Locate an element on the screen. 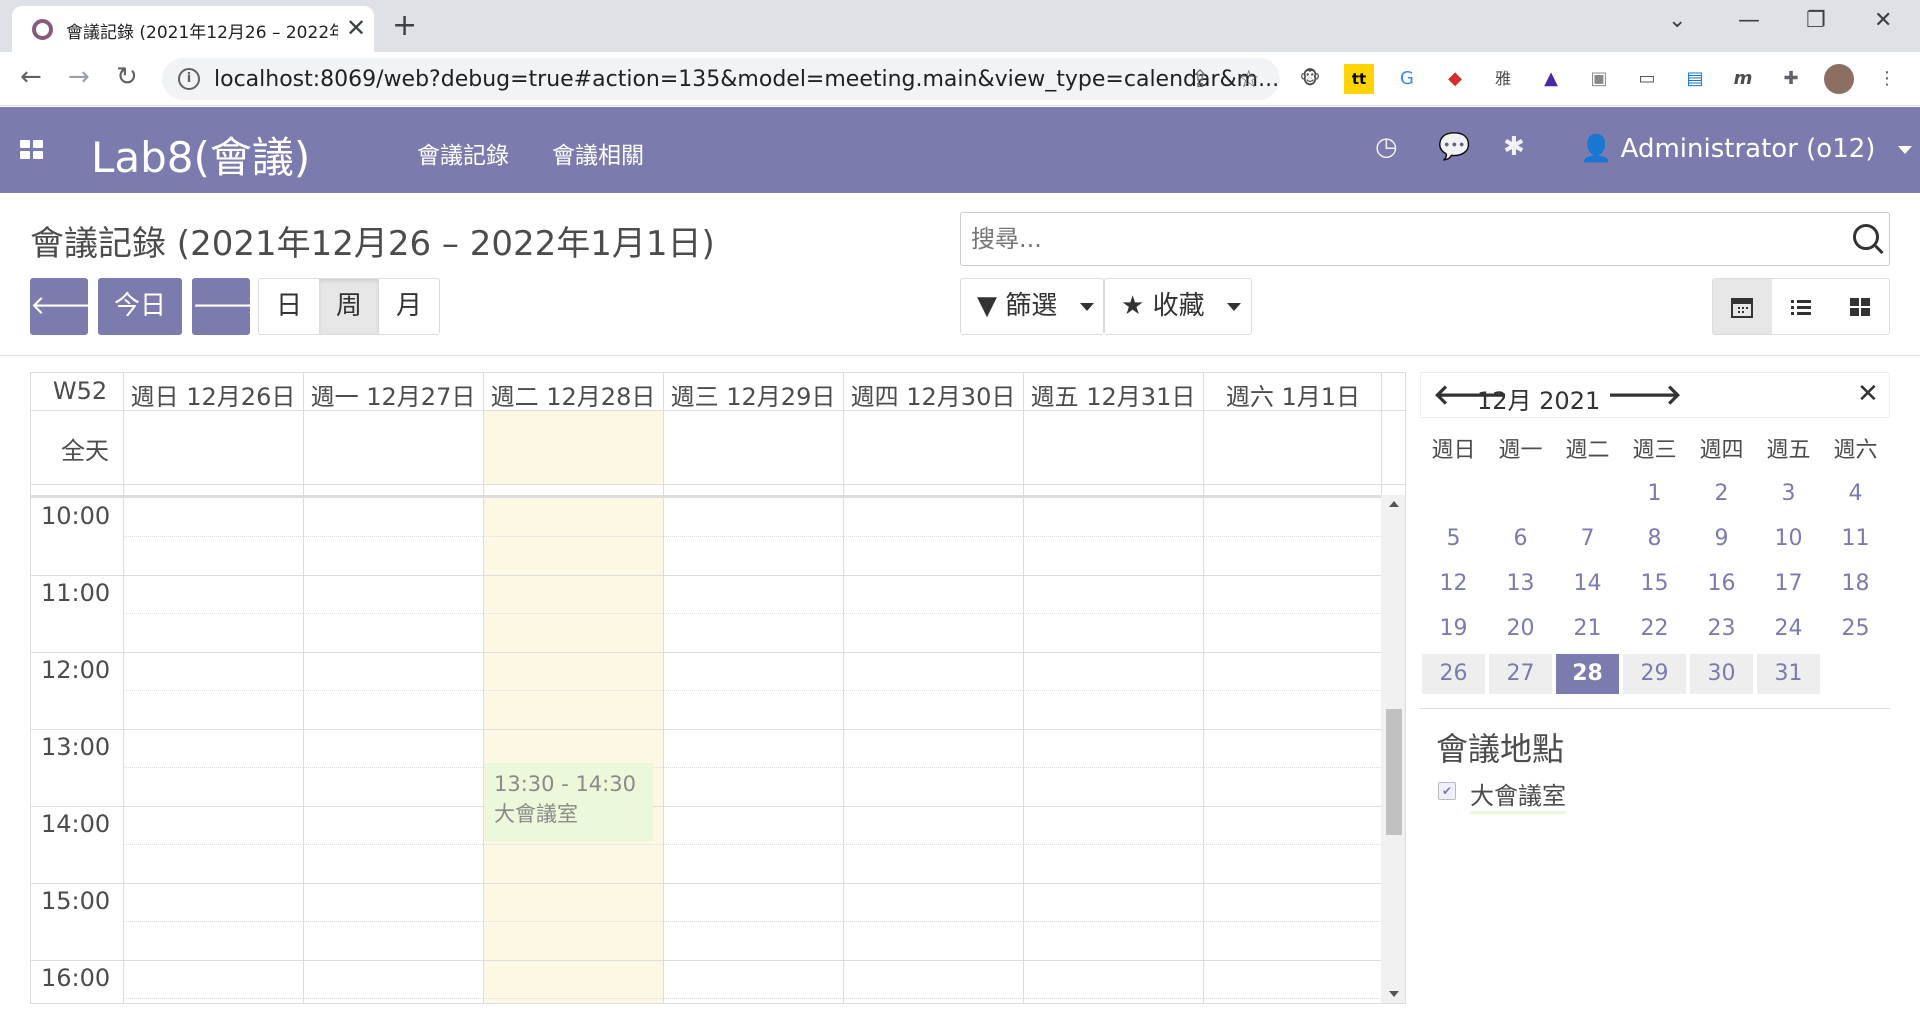 The width and height of the screenshot is (1920, 1020). menu-meeting-related: 會議相關 is located at coordinates (598, 153).